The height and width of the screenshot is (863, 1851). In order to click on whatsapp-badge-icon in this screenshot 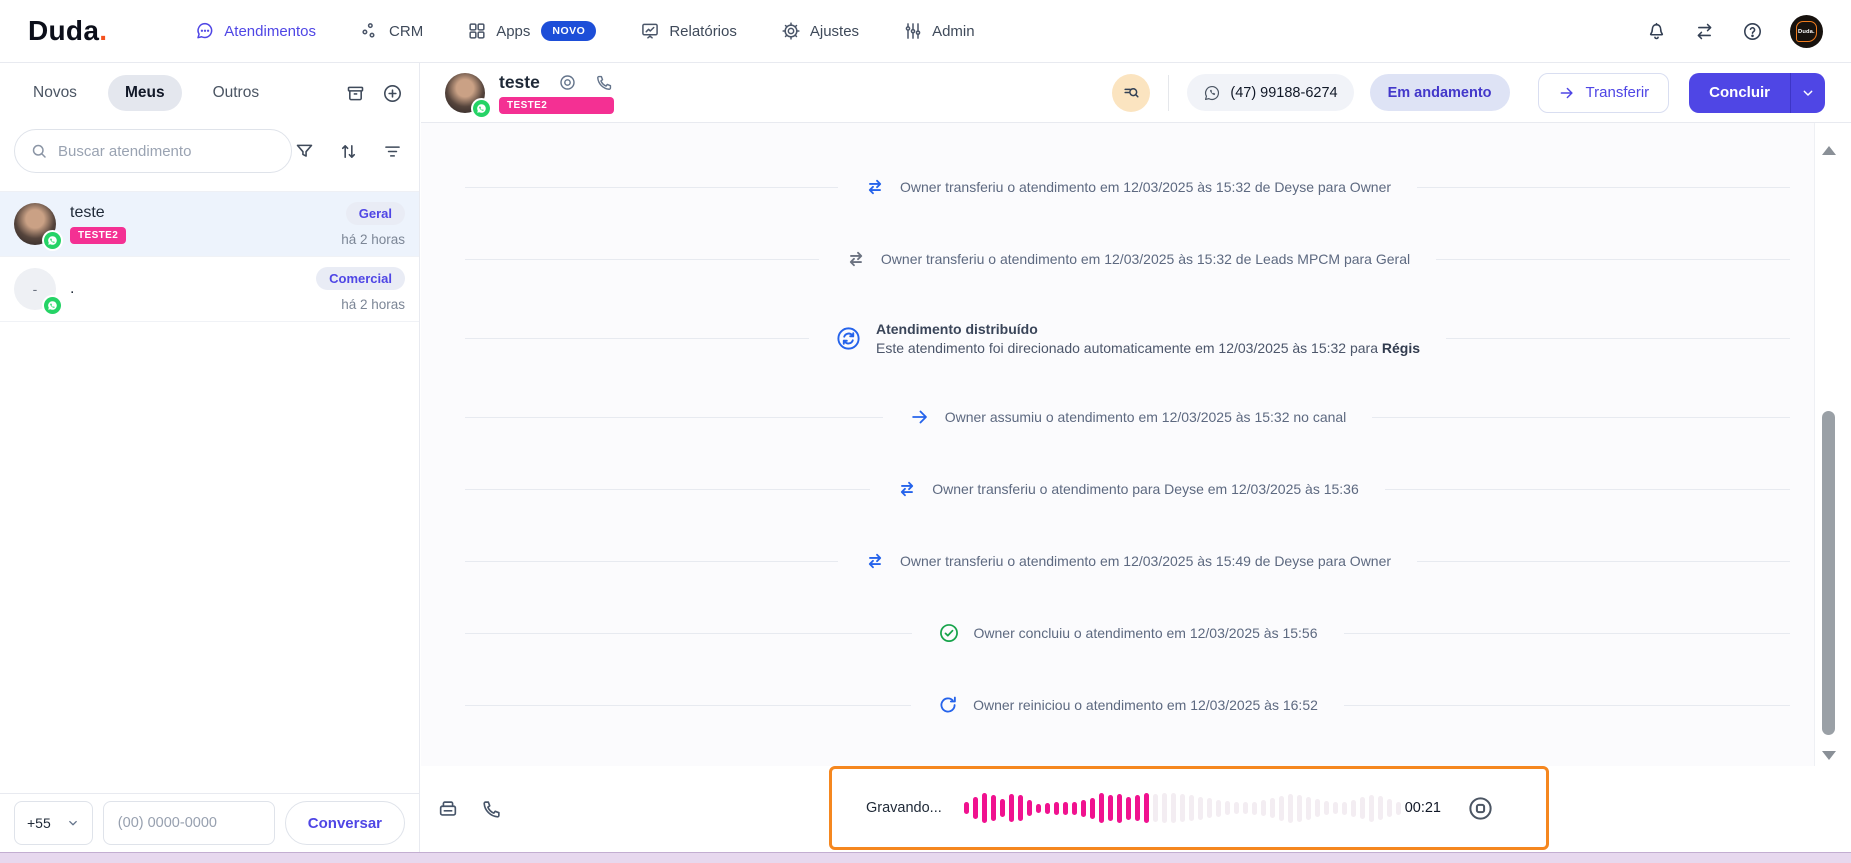, I will do `click(481, 108)`.